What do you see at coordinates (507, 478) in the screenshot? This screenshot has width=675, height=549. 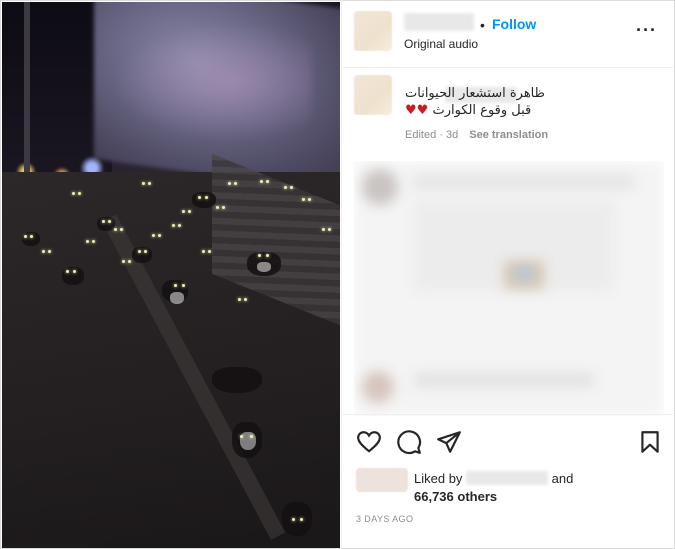 I see `liker-username-redacted` at bounding box center [507, 478].